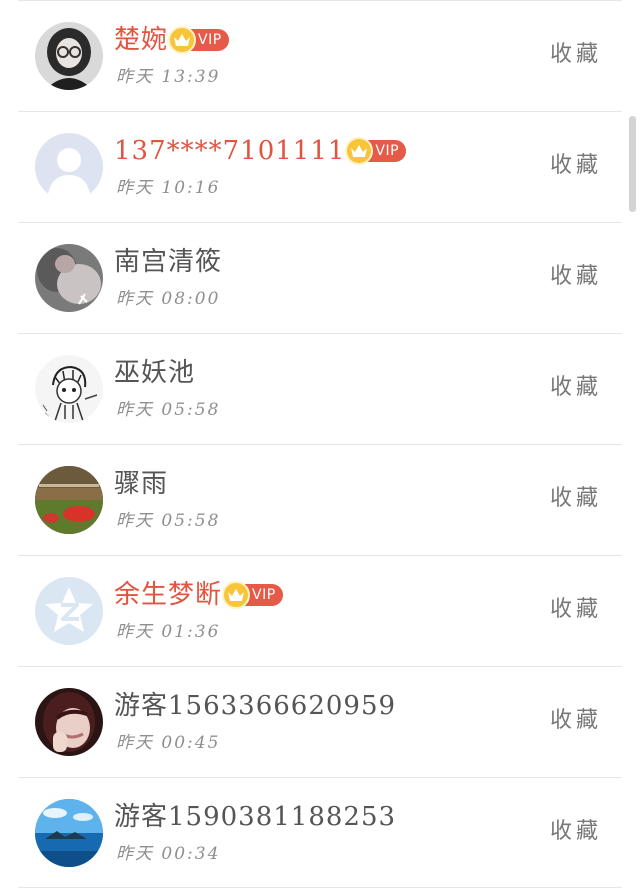  What do you see at coordinates (168, 632) in the screenshot?
I see `favorite-time: 昨天 01:36` at bounding box center [168, 632].